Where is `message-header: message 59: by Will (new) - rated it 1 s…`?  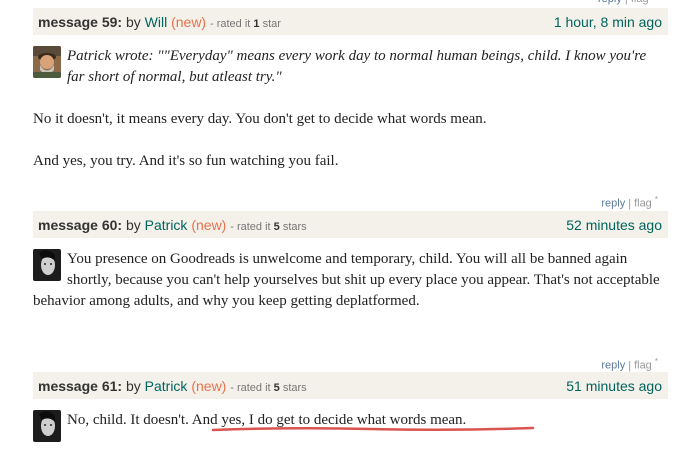 message-header: message 59: by Will (new) - rated it 1 s… is located at coordinates (350, 21).